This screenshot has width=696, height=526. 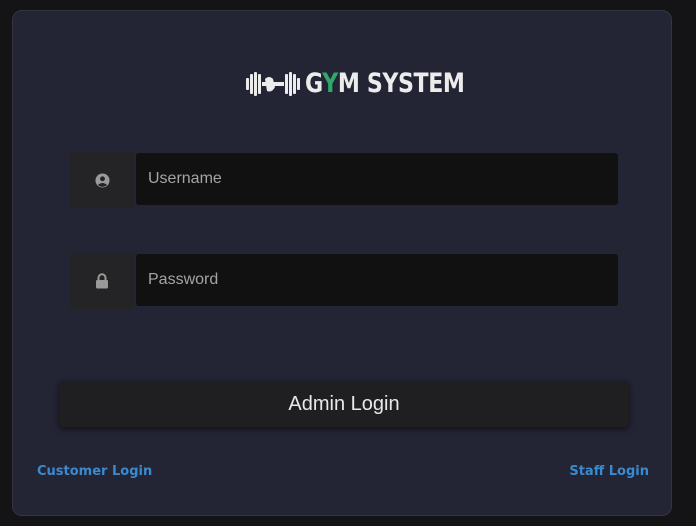 What do you see at coordinates (377, 280) in the screenshot?
I see `password-input` at bounding box center [377, 280].